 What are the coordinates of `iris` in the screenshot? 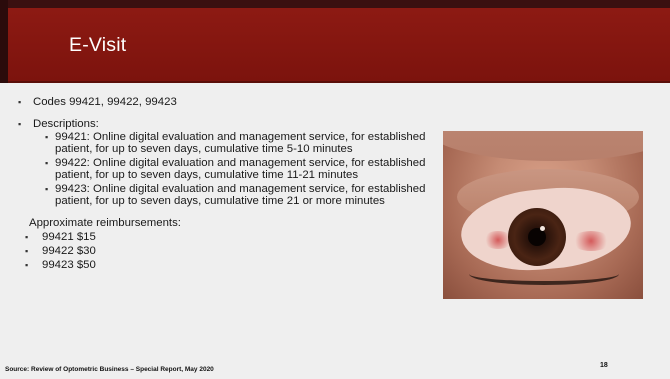 It's located at (537, 237).